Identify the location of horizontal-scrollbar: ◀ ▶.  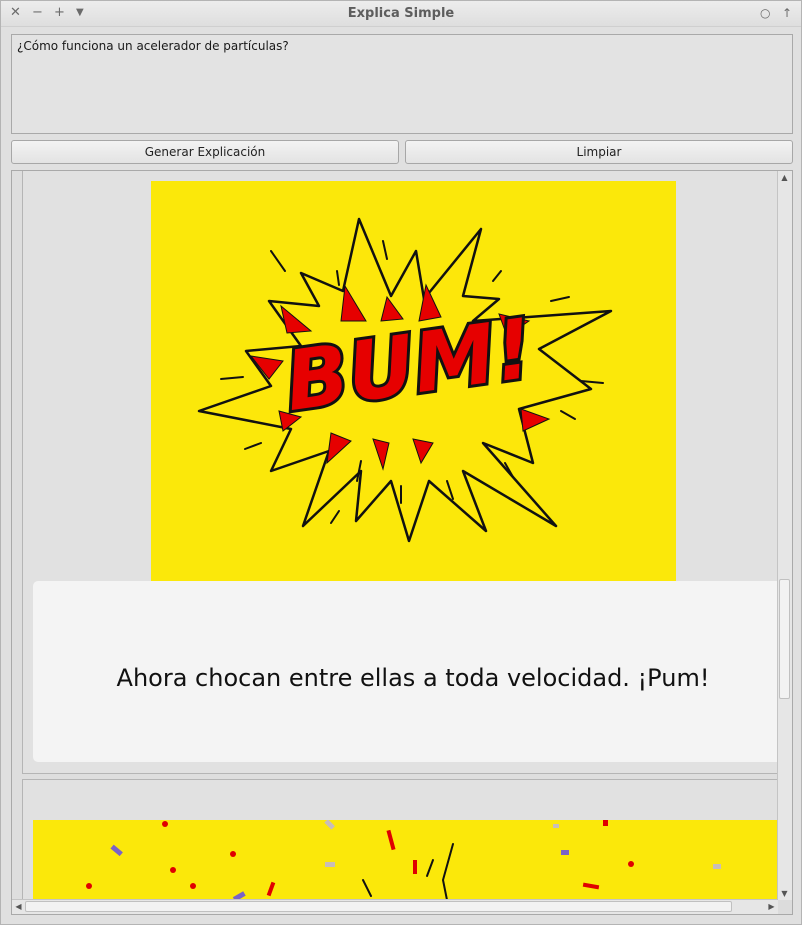
(395, 906).